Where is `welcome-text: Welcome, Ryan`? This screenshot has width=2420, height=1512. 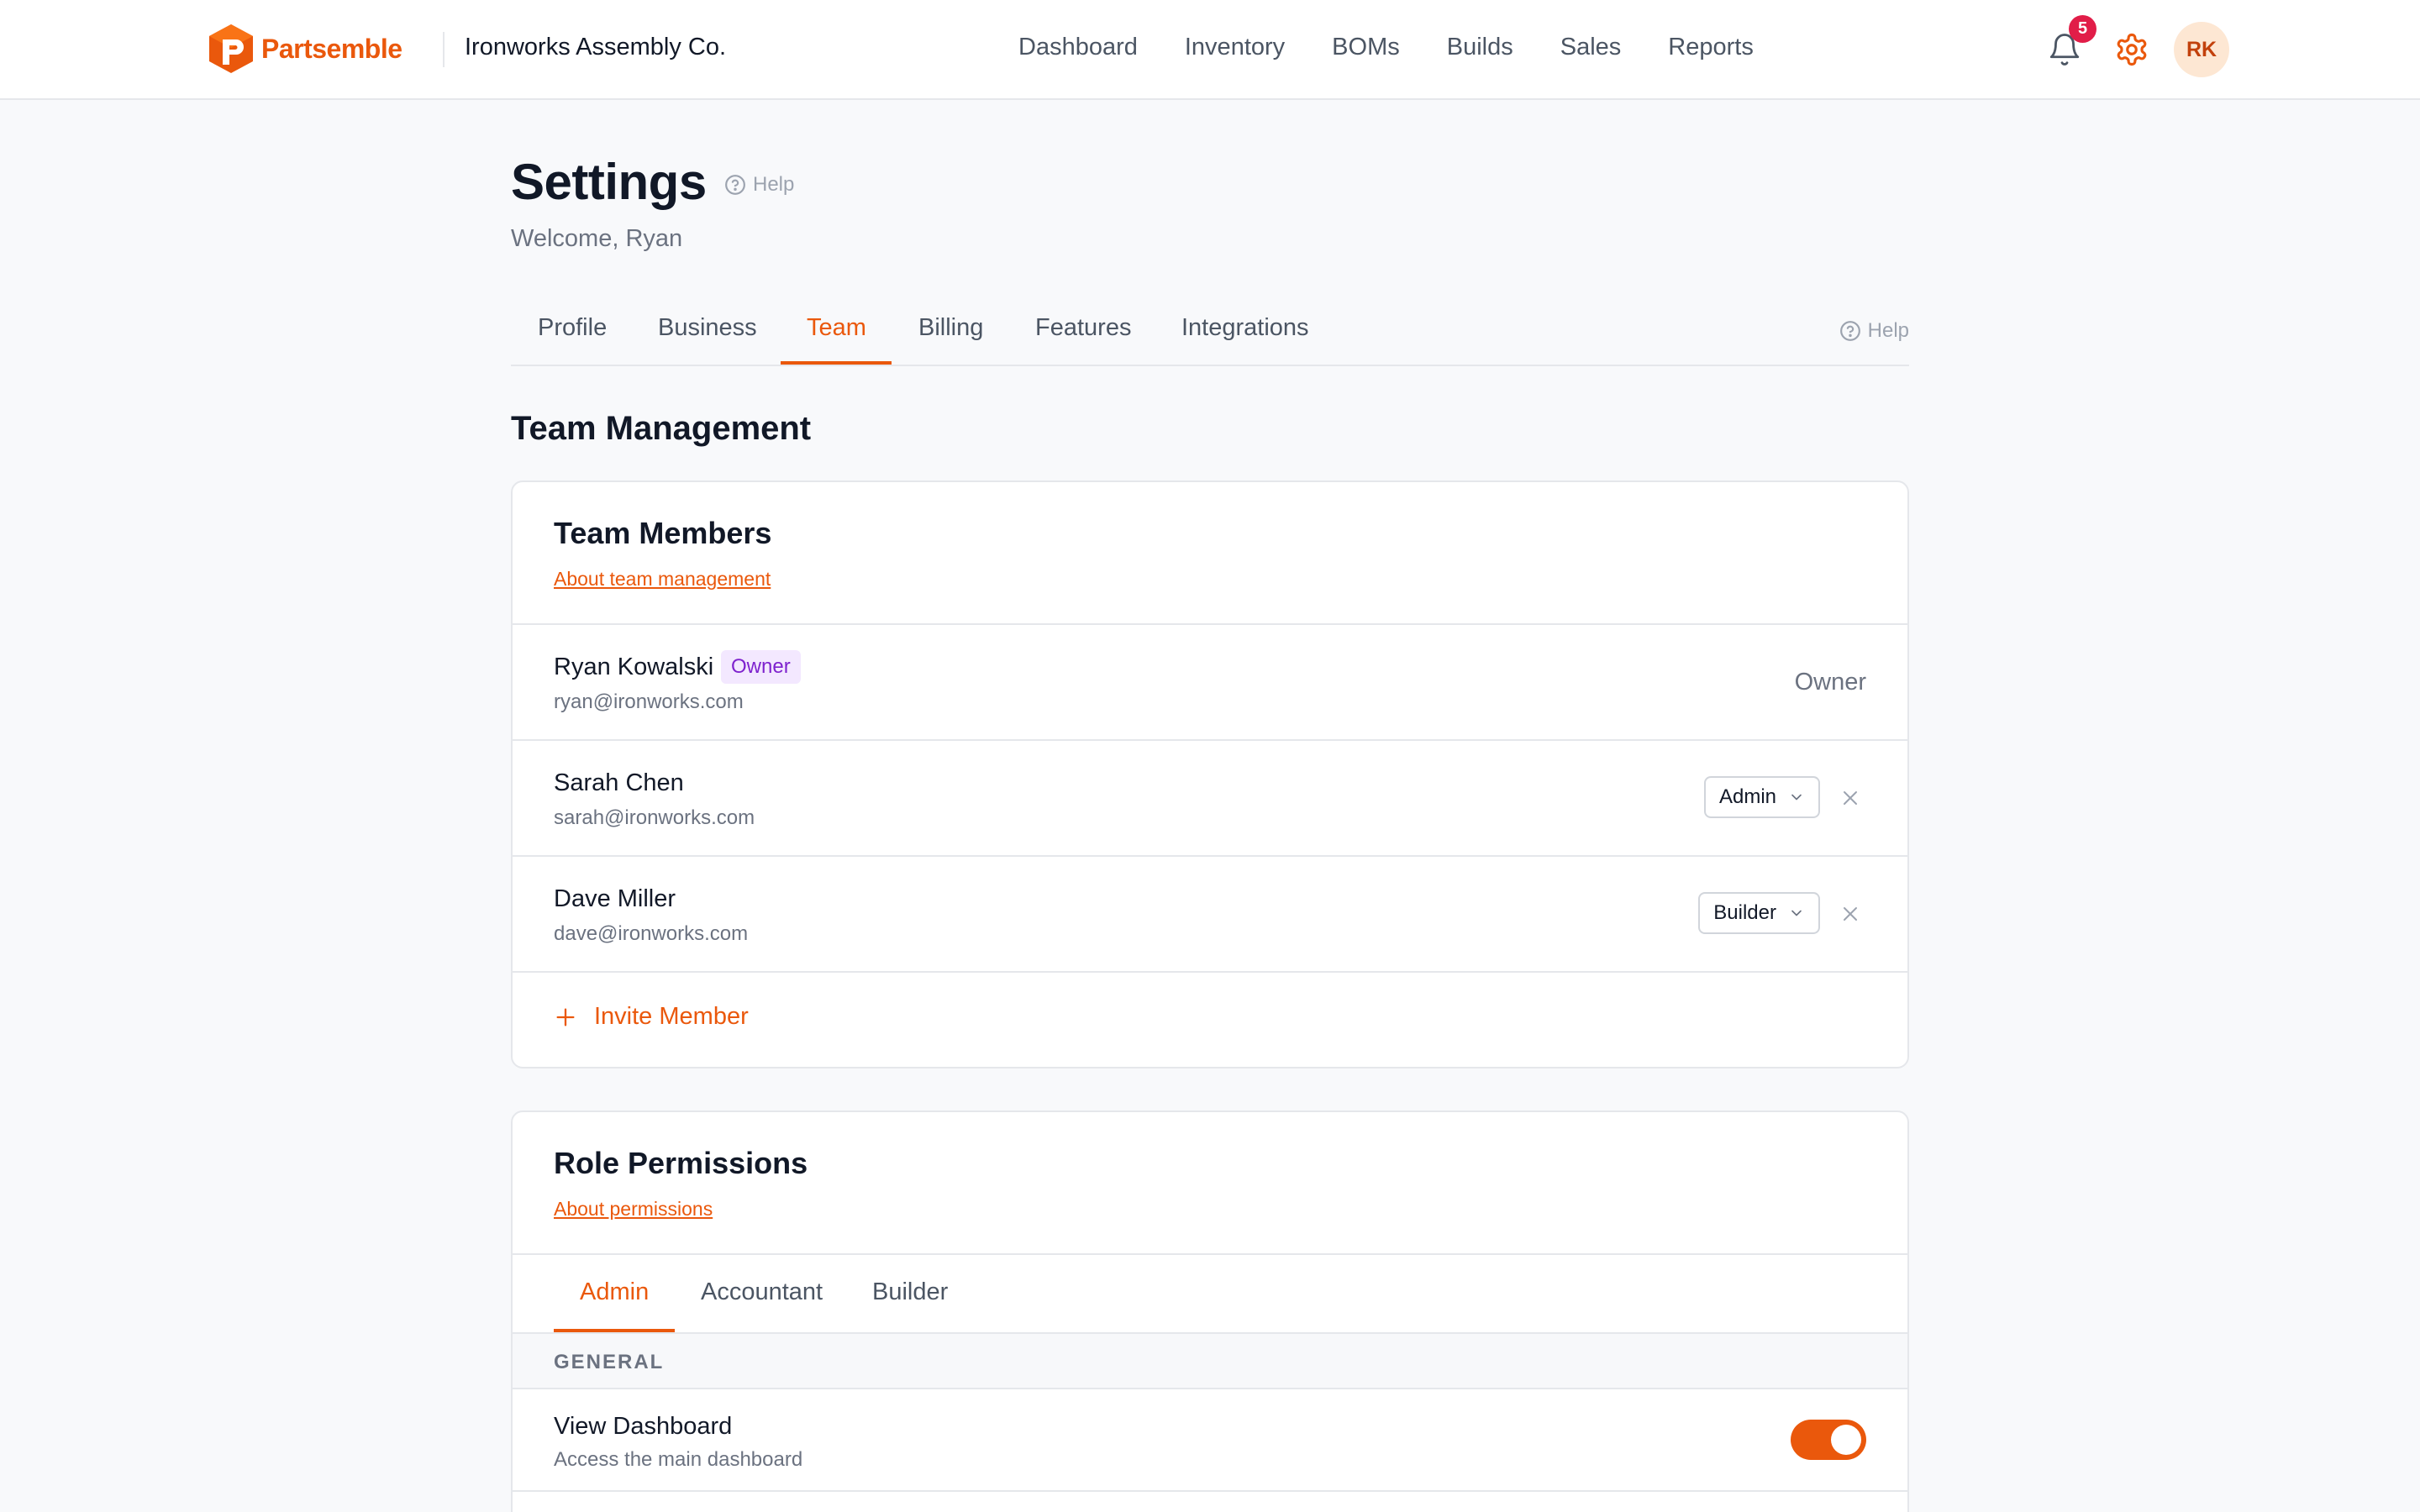 welcome-text: Welcome, Ryan is located at coordinates (597, 238).